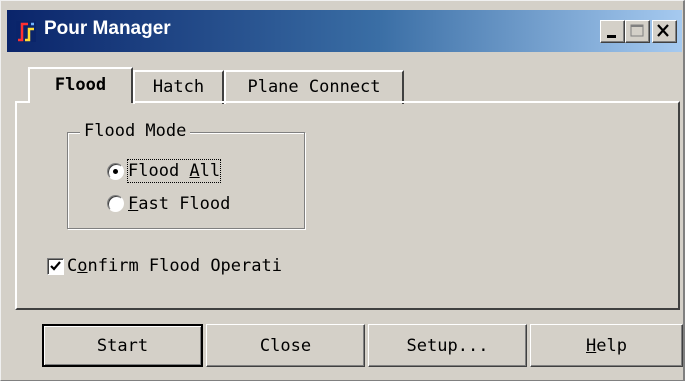 Image resolution: width=685 pixels, height=381 pixels. What do you see at coordinates (26, 31) in the screenshot?
I see `app-icon` at bounding box center [26, 31].